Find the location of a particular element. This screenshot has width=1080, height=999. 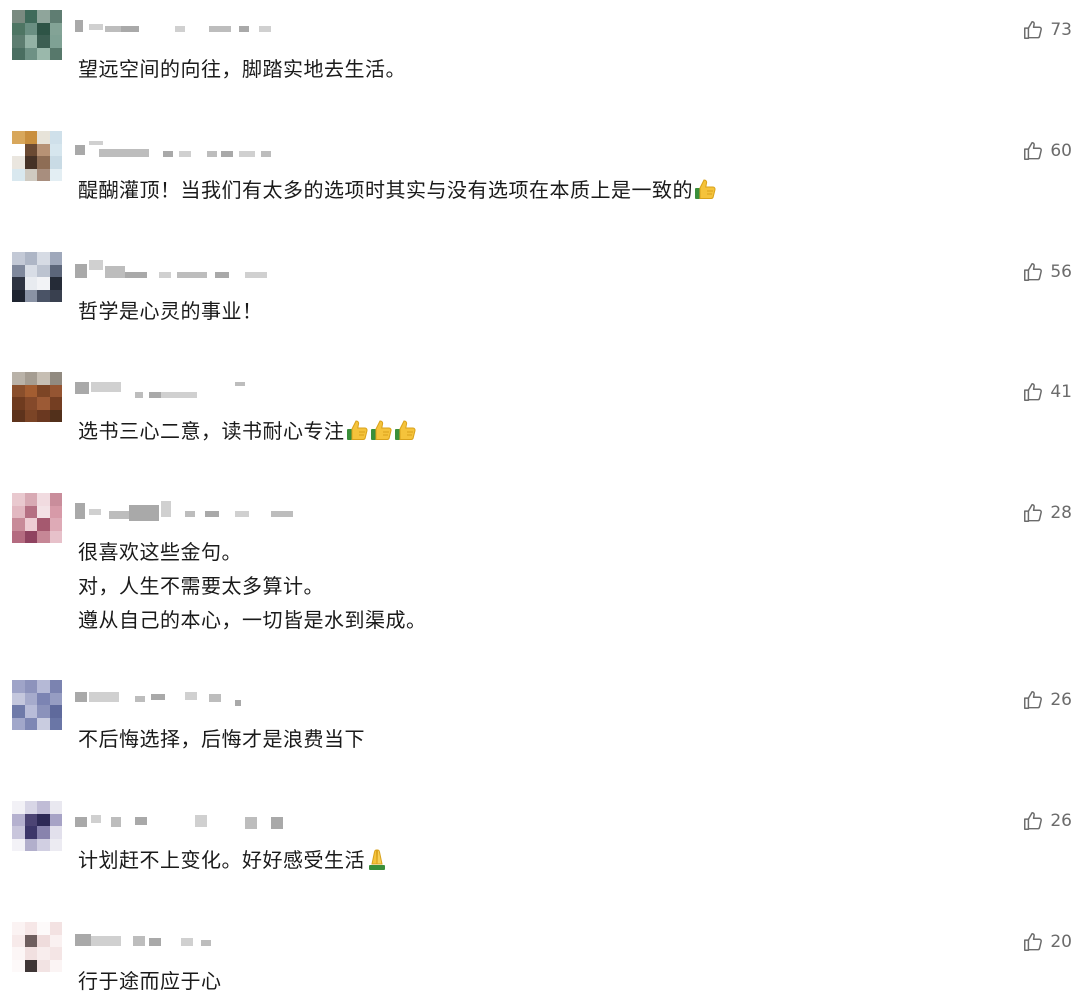

comment-text: 行于途而应于心 is located at coordinates (150, 981).